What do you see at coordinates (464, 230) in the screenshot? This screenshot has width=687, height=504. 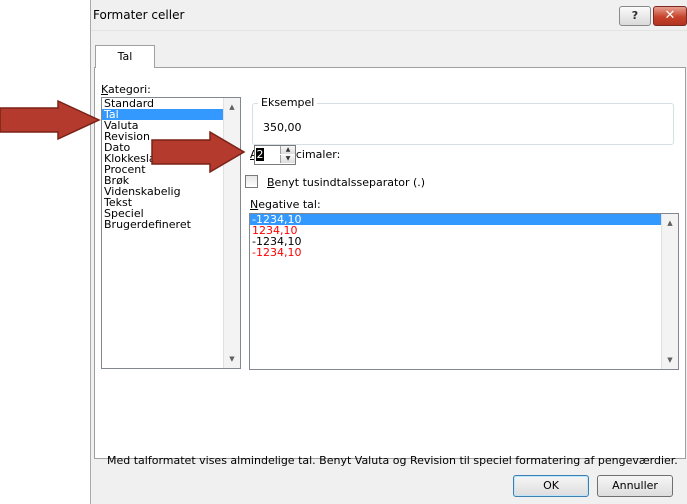 I see `negative-format-item: 1234,10` at bounding box center [464, 230].